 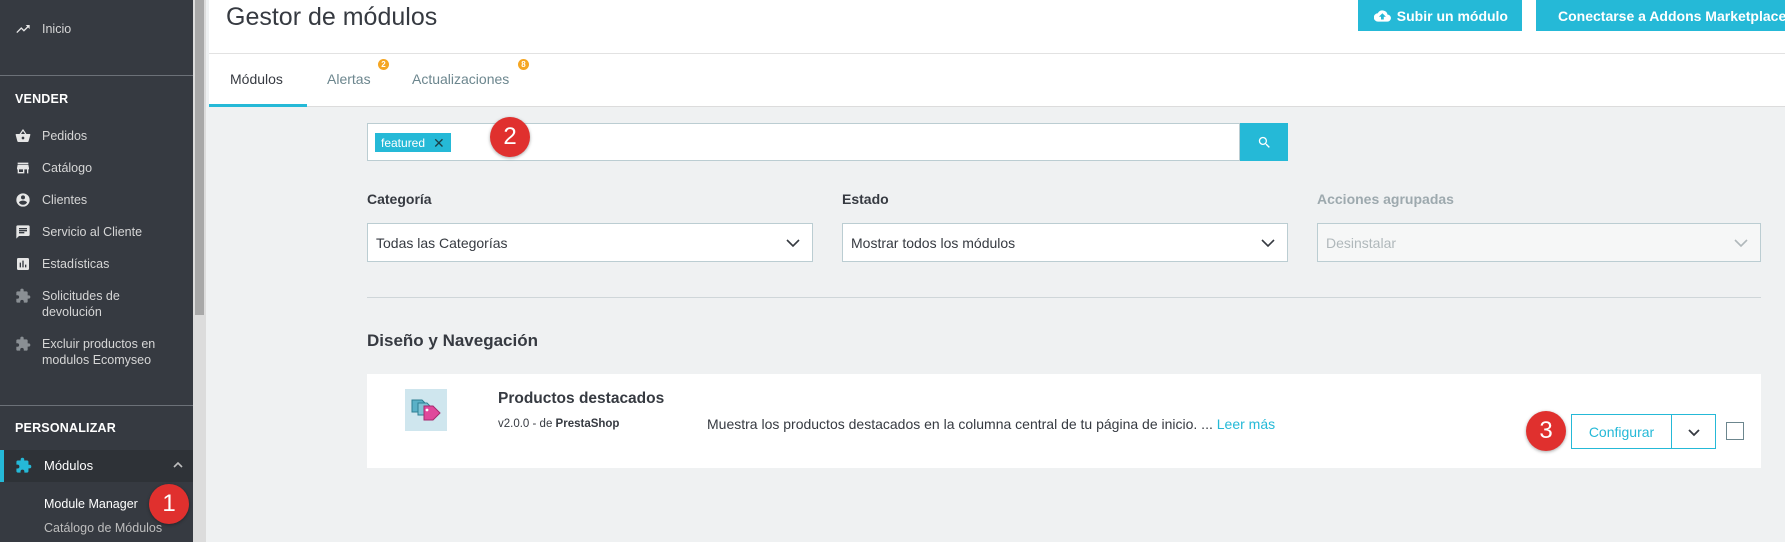 I want to click on sidebar-item-inicio: Inicio, so click(x=42, y=29).